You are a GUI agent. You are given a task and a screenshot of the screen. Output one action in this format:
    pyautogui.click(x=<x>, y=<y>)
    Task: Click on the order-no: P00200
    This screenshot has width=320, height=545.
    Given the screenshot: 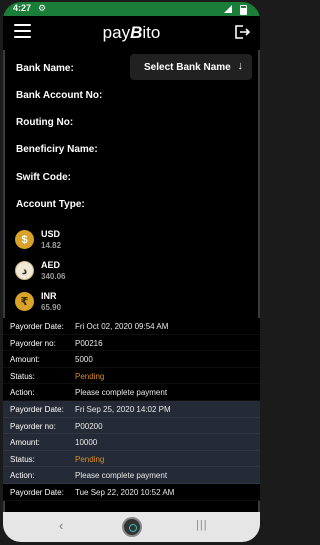 What is the action you would take?
    pyautogui.click(x=89, y=426)
    